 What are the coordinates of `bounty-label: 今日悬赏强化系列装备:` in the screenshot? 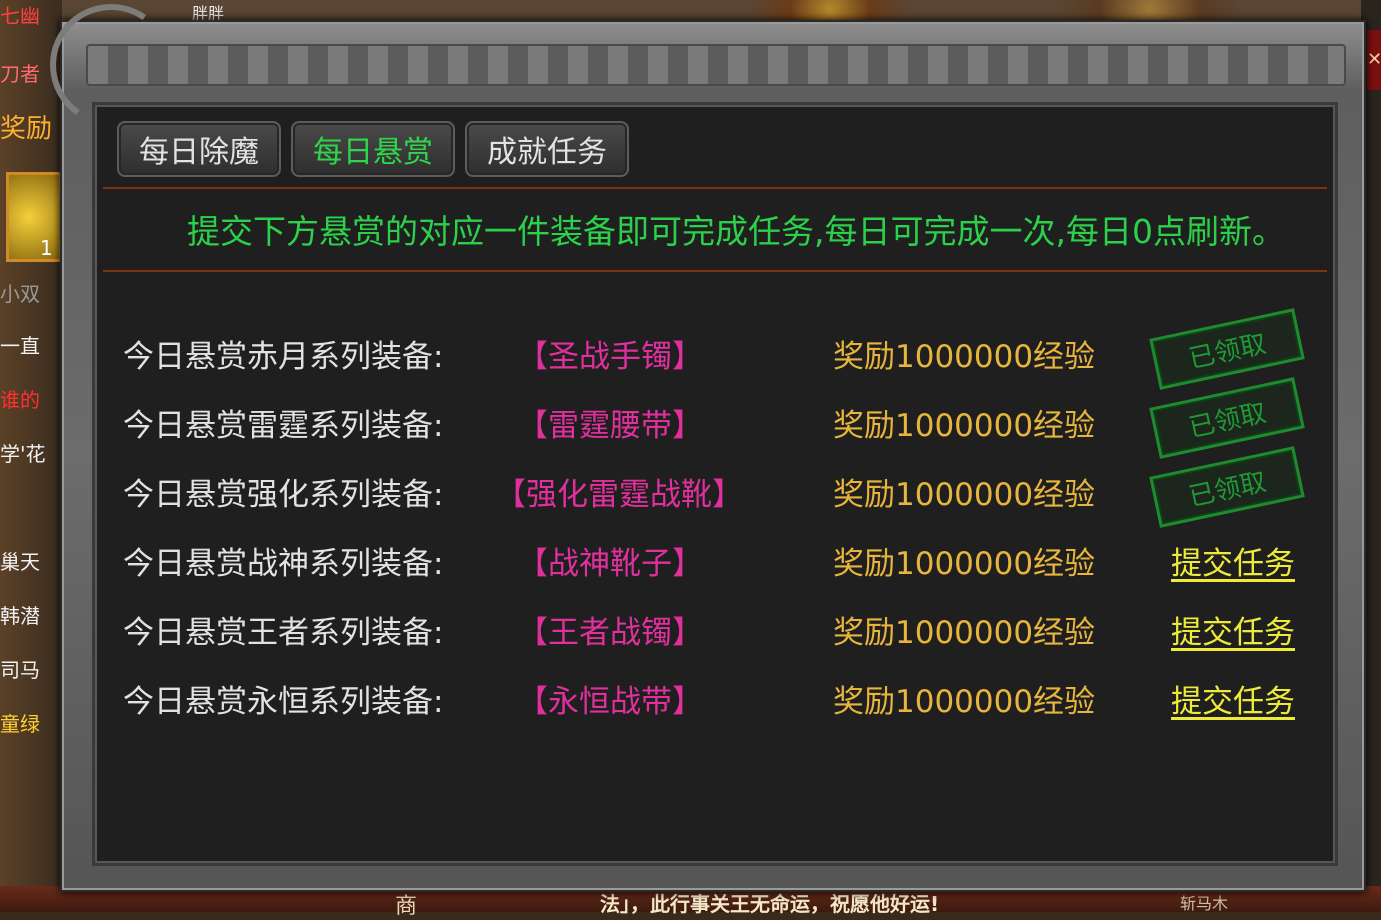 It's located at (283, 495).